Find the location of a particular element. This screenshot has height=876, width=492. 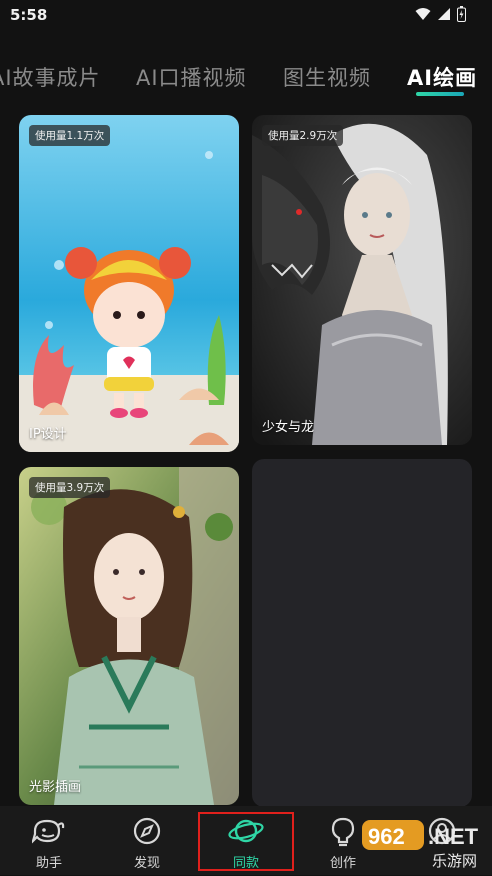

svg-text: 乐游网 is located at coordinates (454, 861).